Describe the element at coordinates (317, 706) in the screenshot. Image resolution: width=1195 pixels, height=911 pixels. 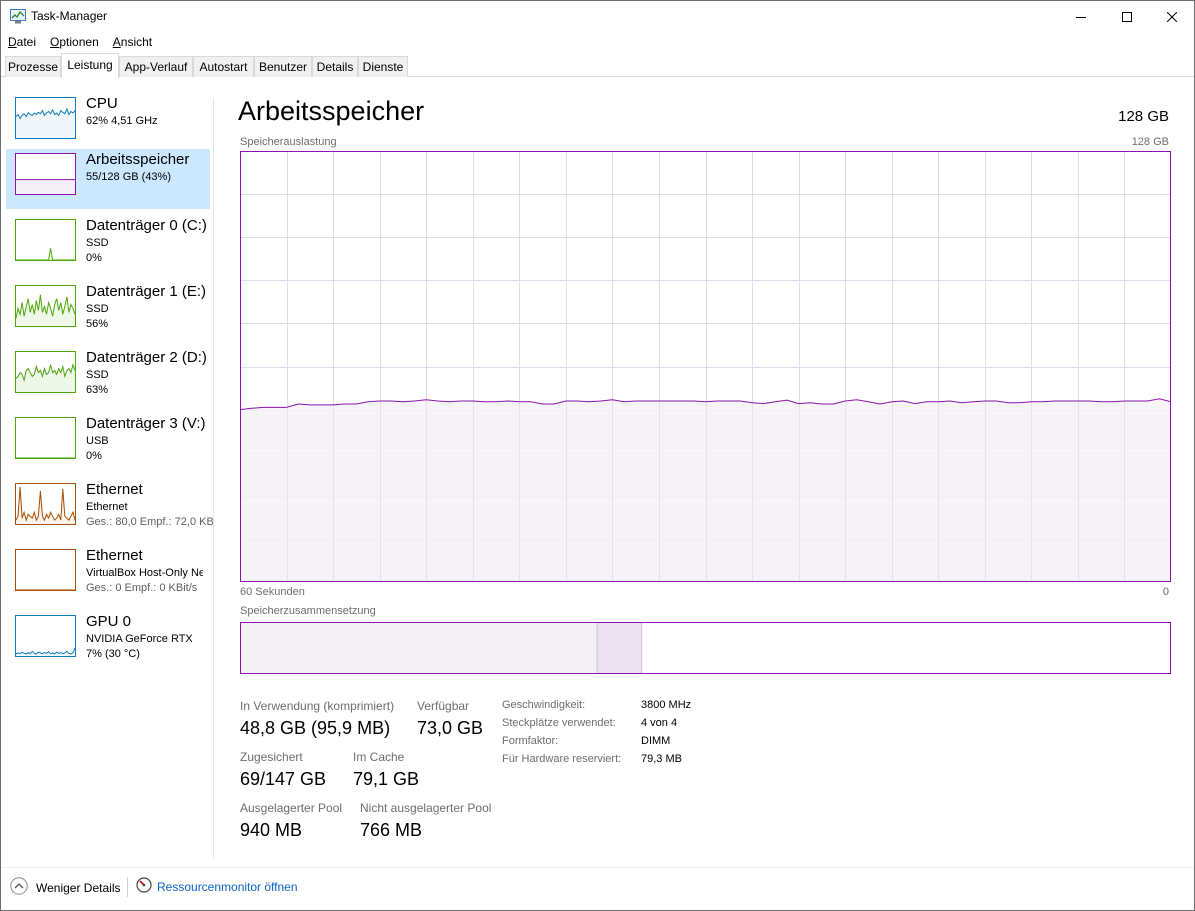
I see `in-use-label: In Verwendung (komprimiert)` at that location.